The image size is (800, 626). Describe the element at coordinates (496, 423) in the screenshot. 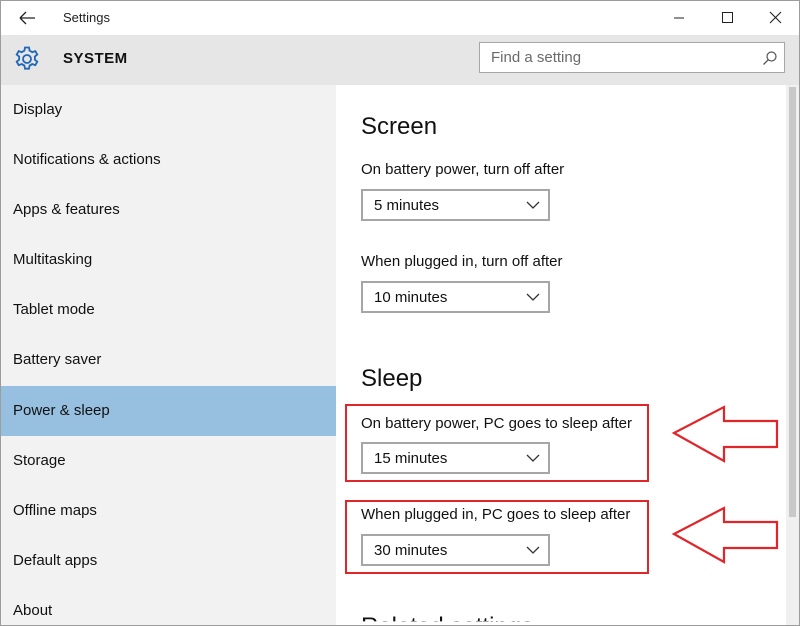

I see `sleep-battery-label: On battery power, PC goes to sleep after` at that location.